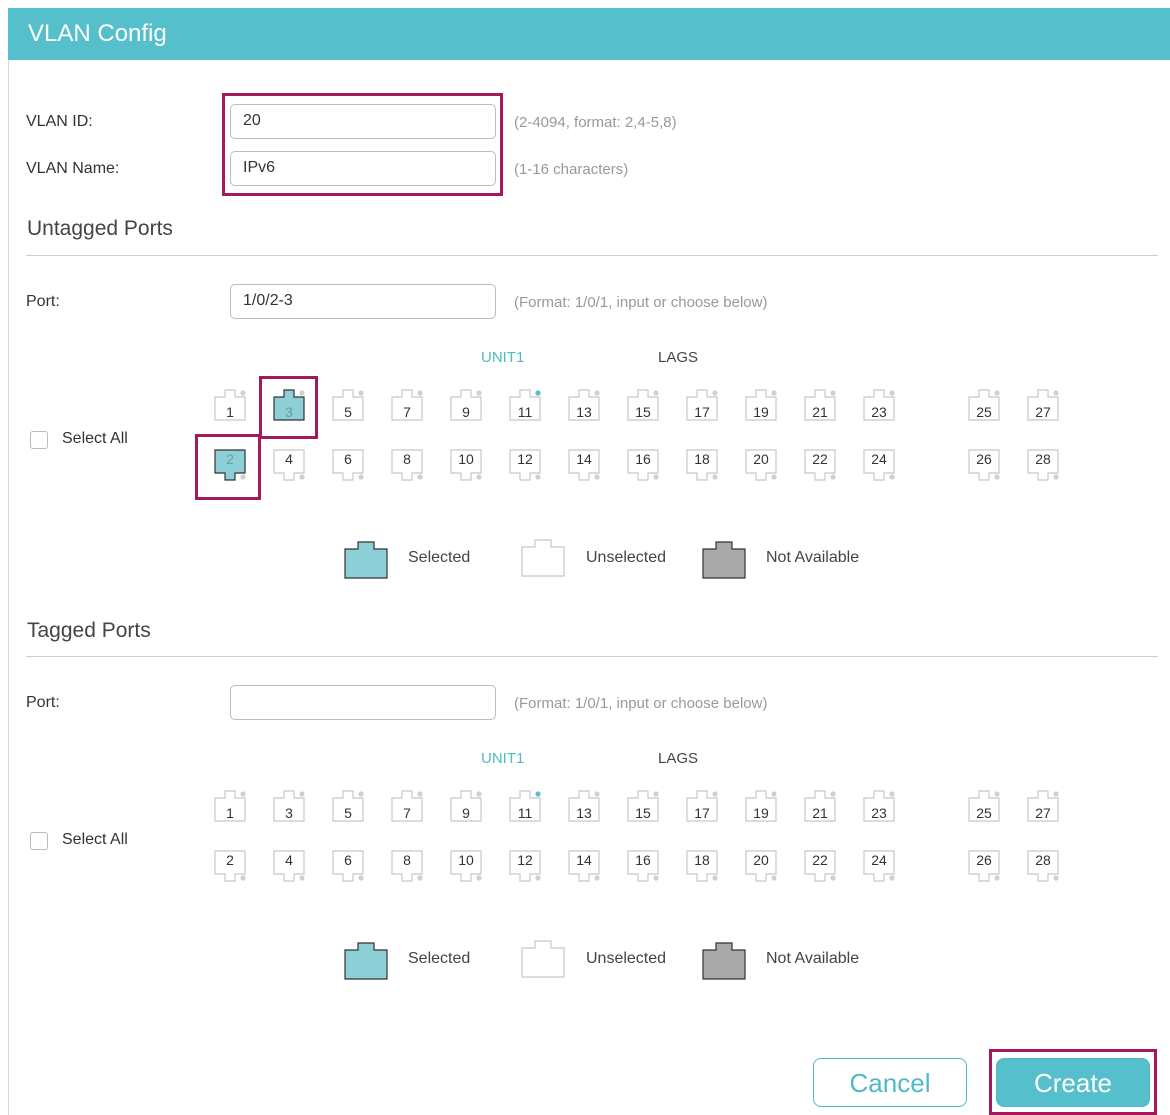  I want to click on untagged-port-19: 19, so click(761, 405).